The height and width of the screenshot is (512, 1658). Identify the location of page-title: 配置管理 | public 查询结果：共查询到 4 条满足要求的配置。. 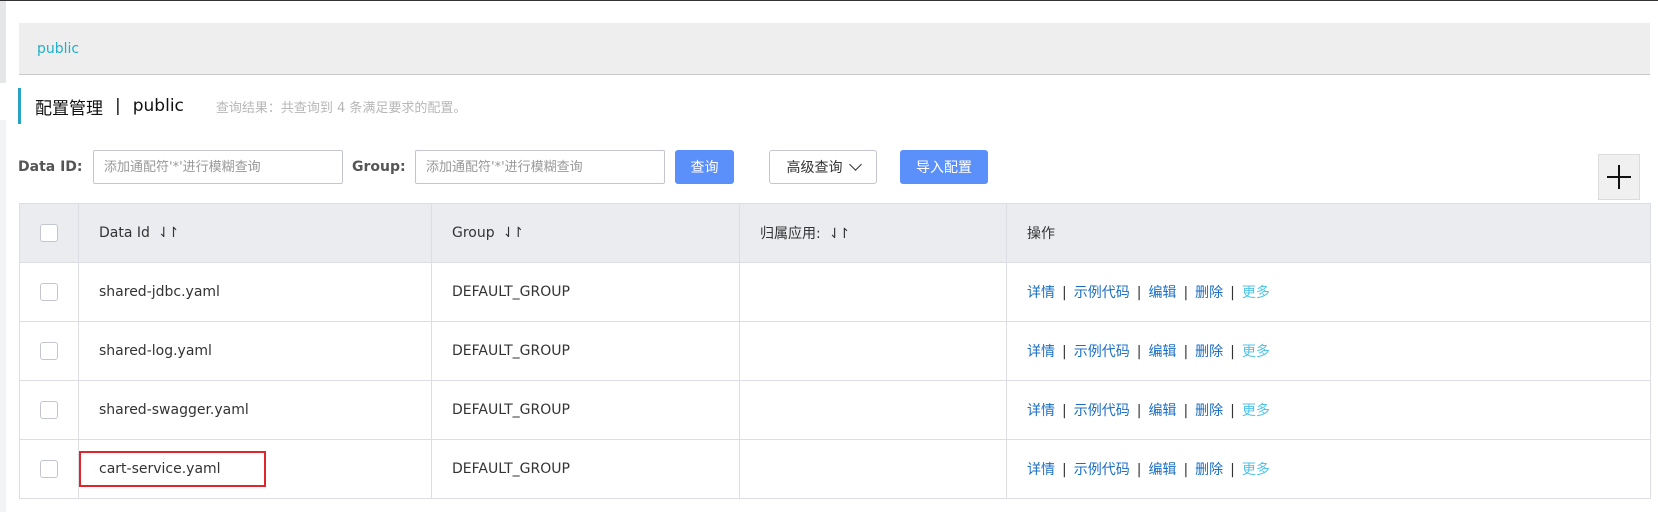
(242, 106).